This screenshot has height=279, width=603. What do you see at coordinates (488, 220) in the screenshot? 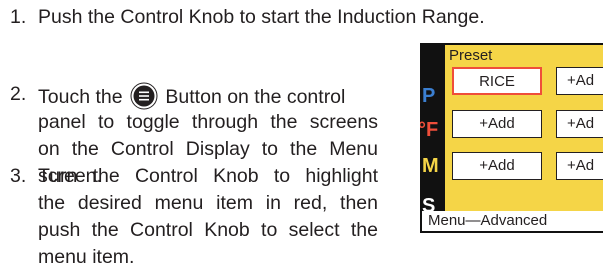
I see `caption-text: Menu—Advanced` at bounding box center [488, 220].